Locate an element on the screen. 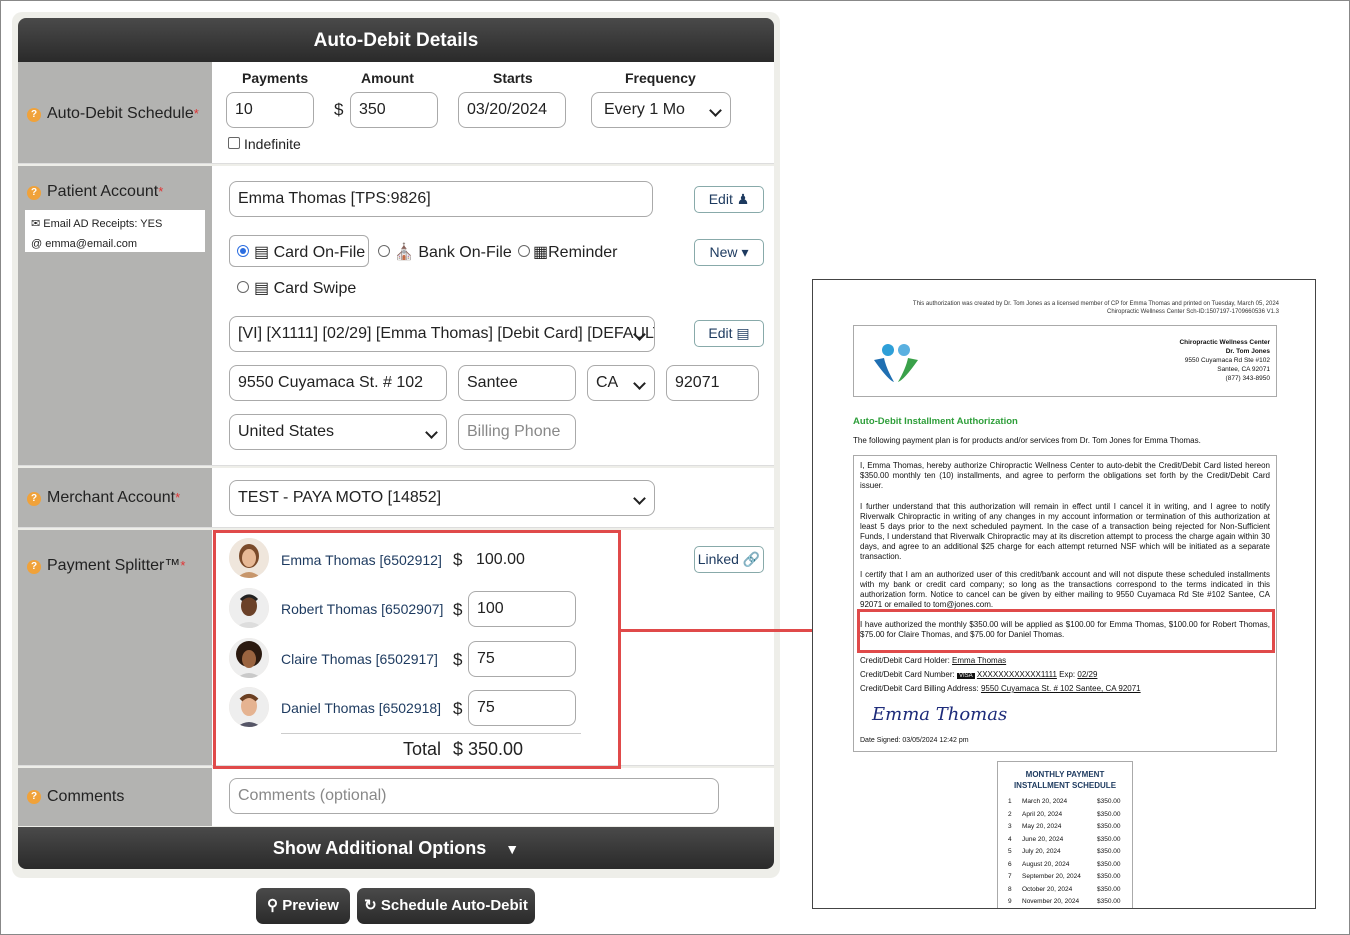  reminder-label: Reminder is located at coordinates (583, 252).